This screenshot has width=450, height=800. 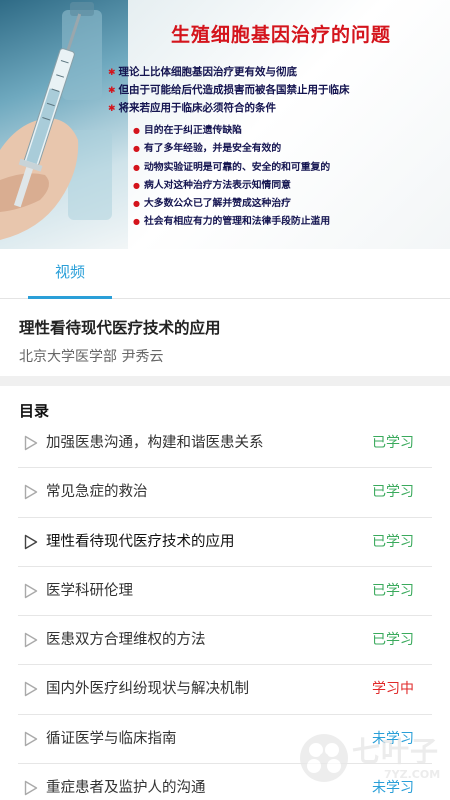 I want to click on lesson-title: 理性看待现代医疗技术的应用, so click(x=140, y=541).